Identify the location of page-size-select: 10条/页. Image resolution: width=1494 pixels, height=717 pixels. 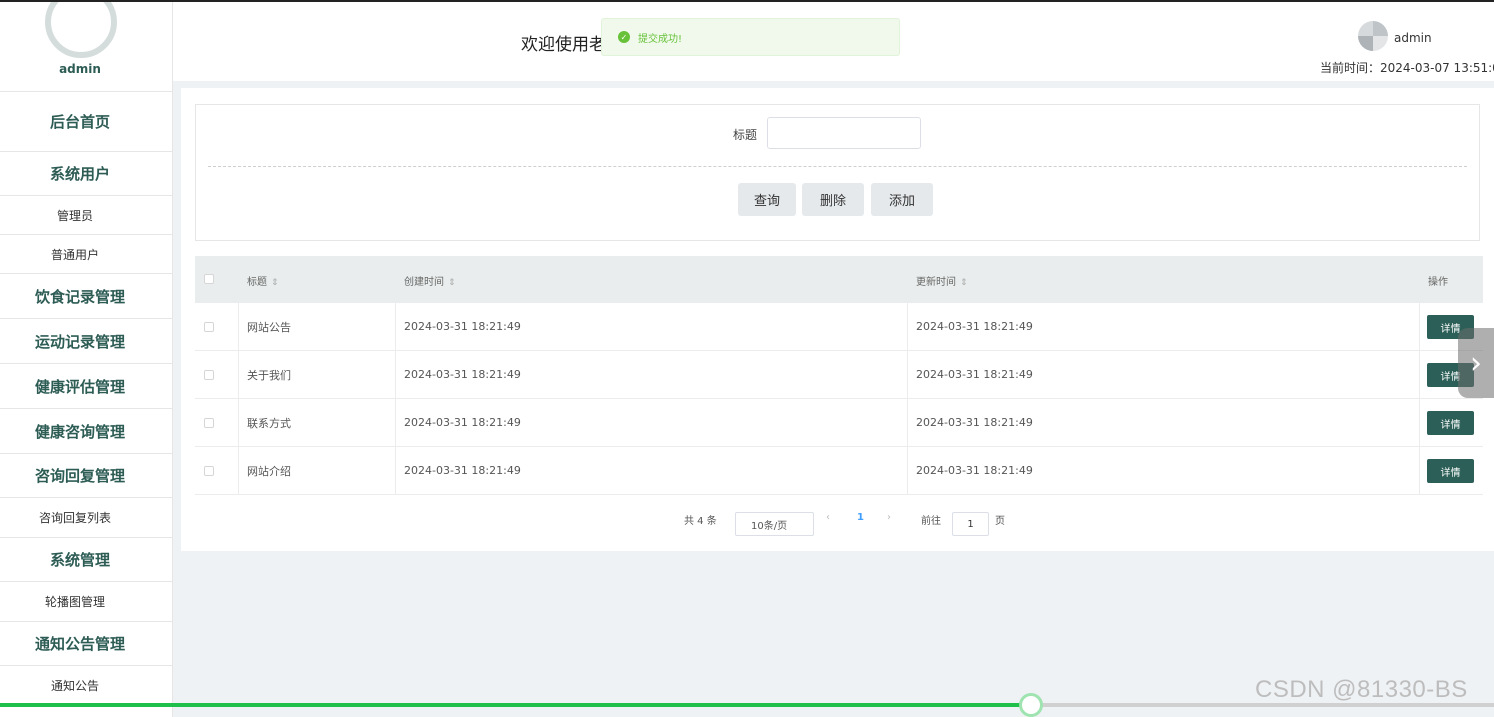
(774, 524).